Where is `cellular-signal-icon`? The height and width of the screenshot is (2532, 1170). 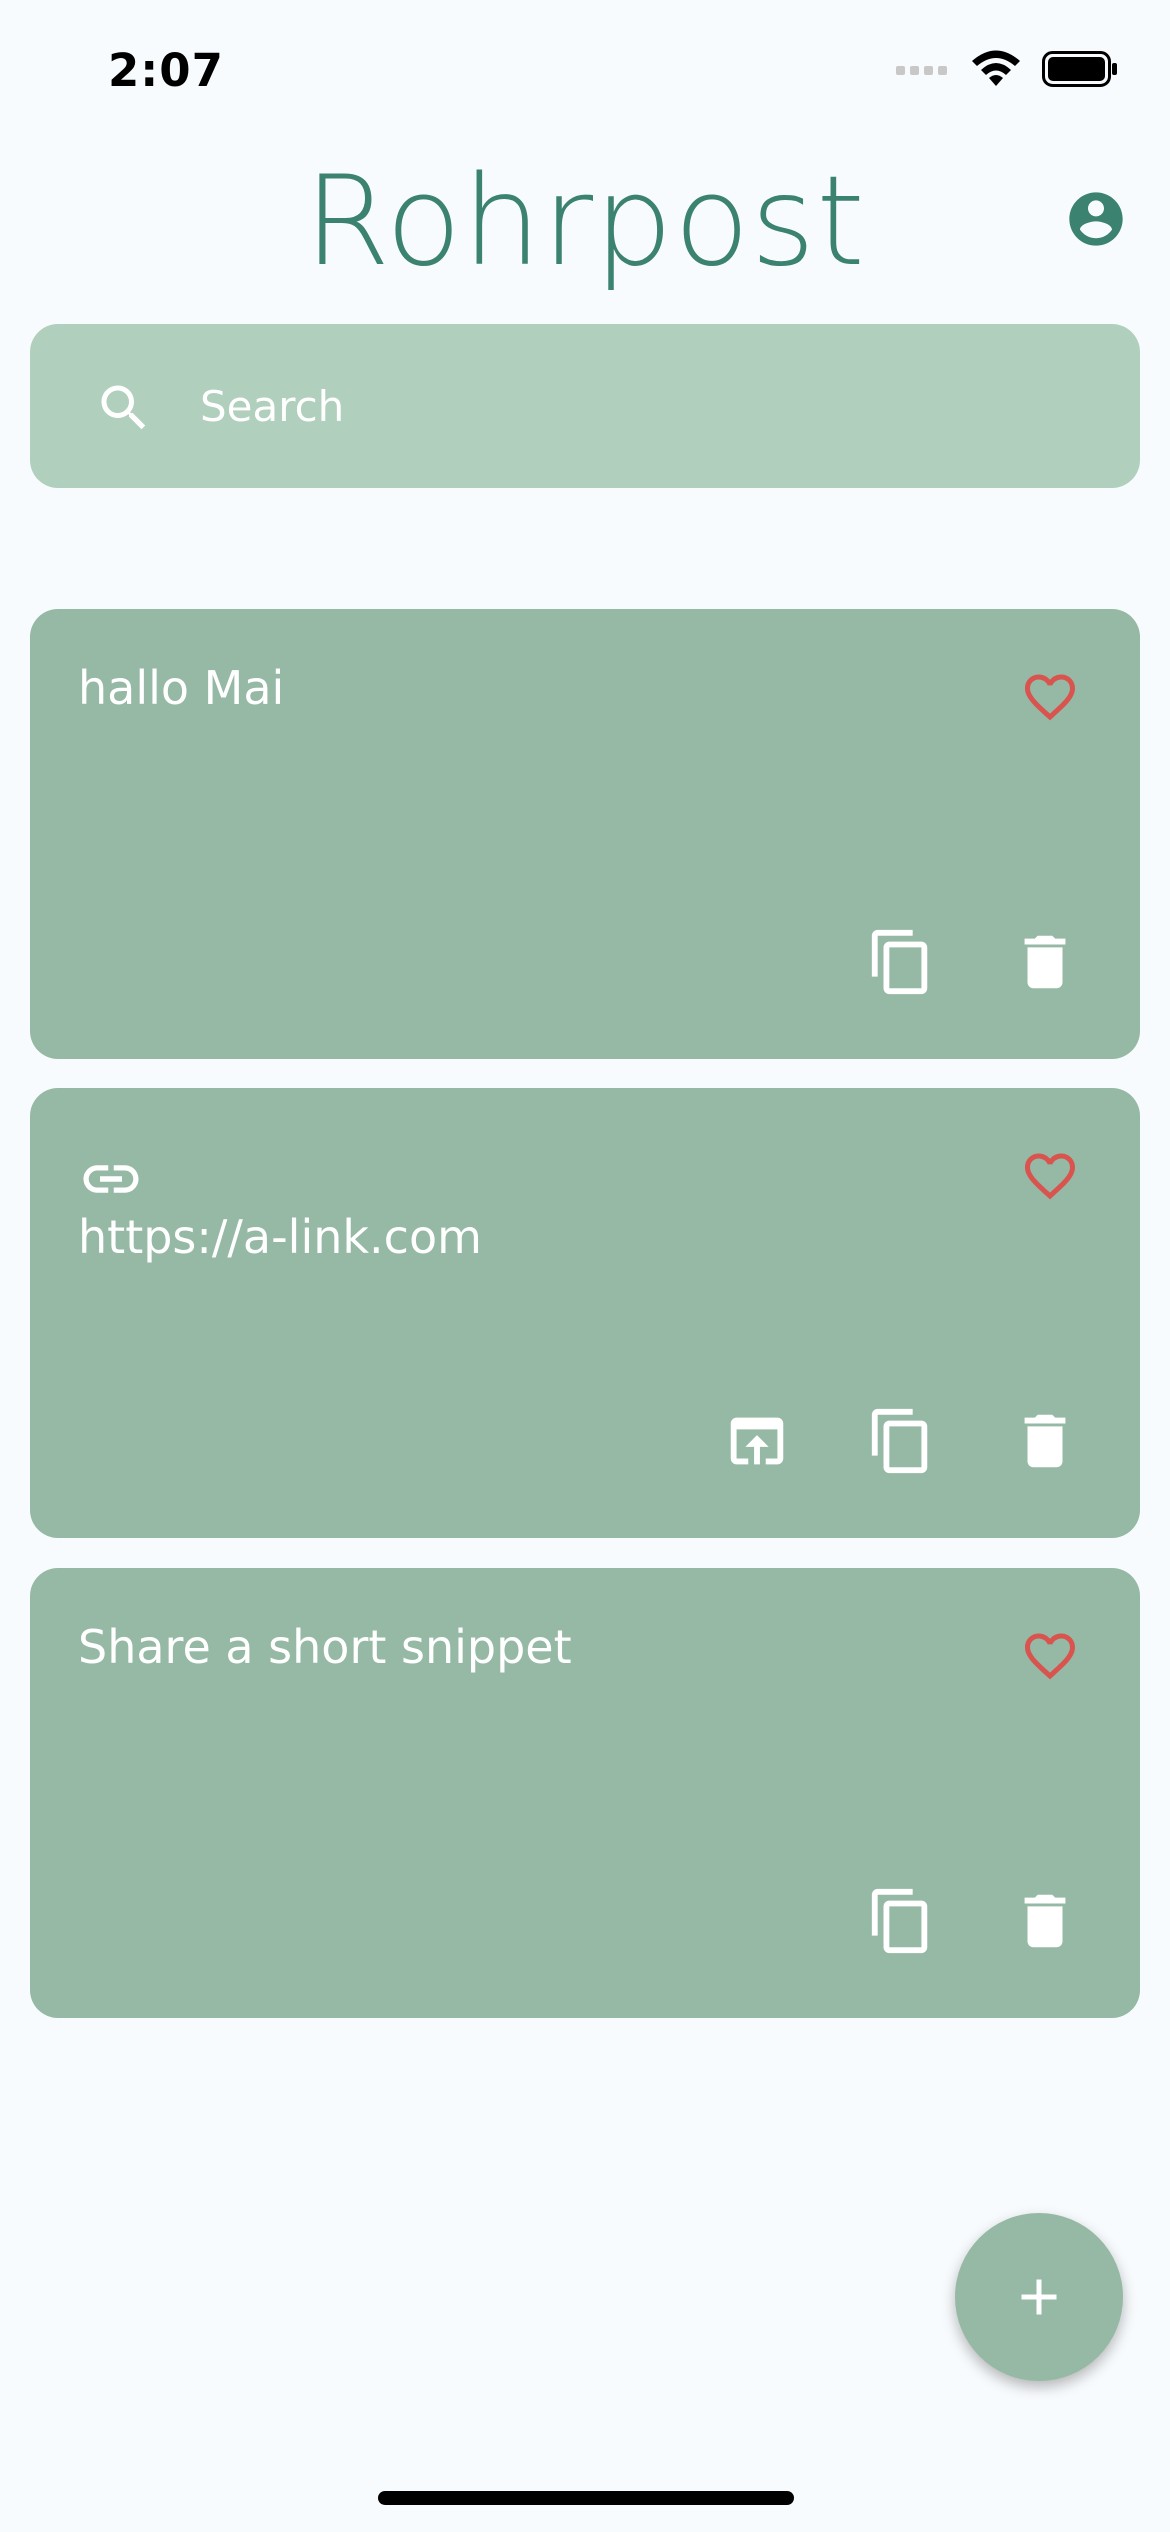 cellular-signal-icon is located at coordinates (921, 70).